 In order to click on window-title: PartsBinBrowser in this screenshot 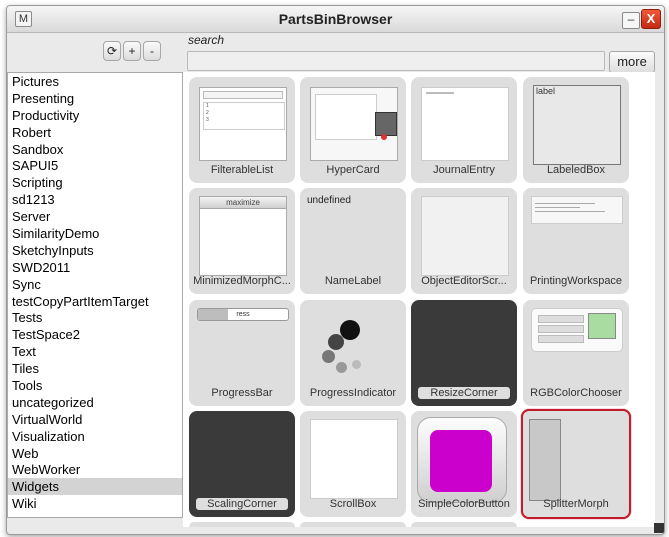, I will do `click(335, 19)`.